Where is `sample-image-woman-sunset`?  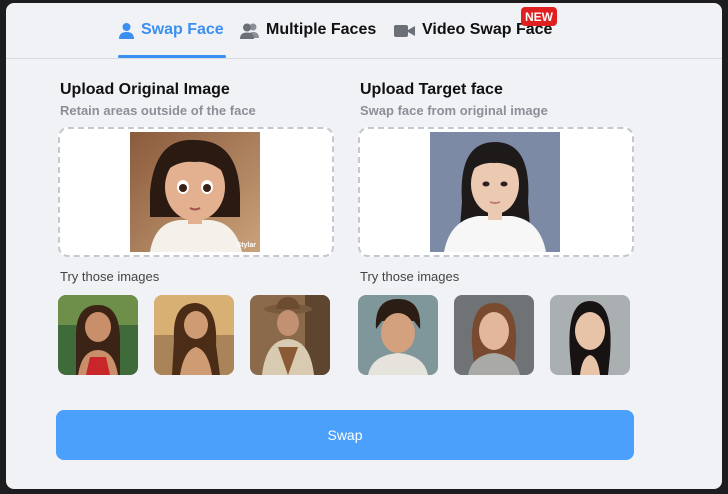
sample-image-woman-sunset is located at coordinates (194, 335).